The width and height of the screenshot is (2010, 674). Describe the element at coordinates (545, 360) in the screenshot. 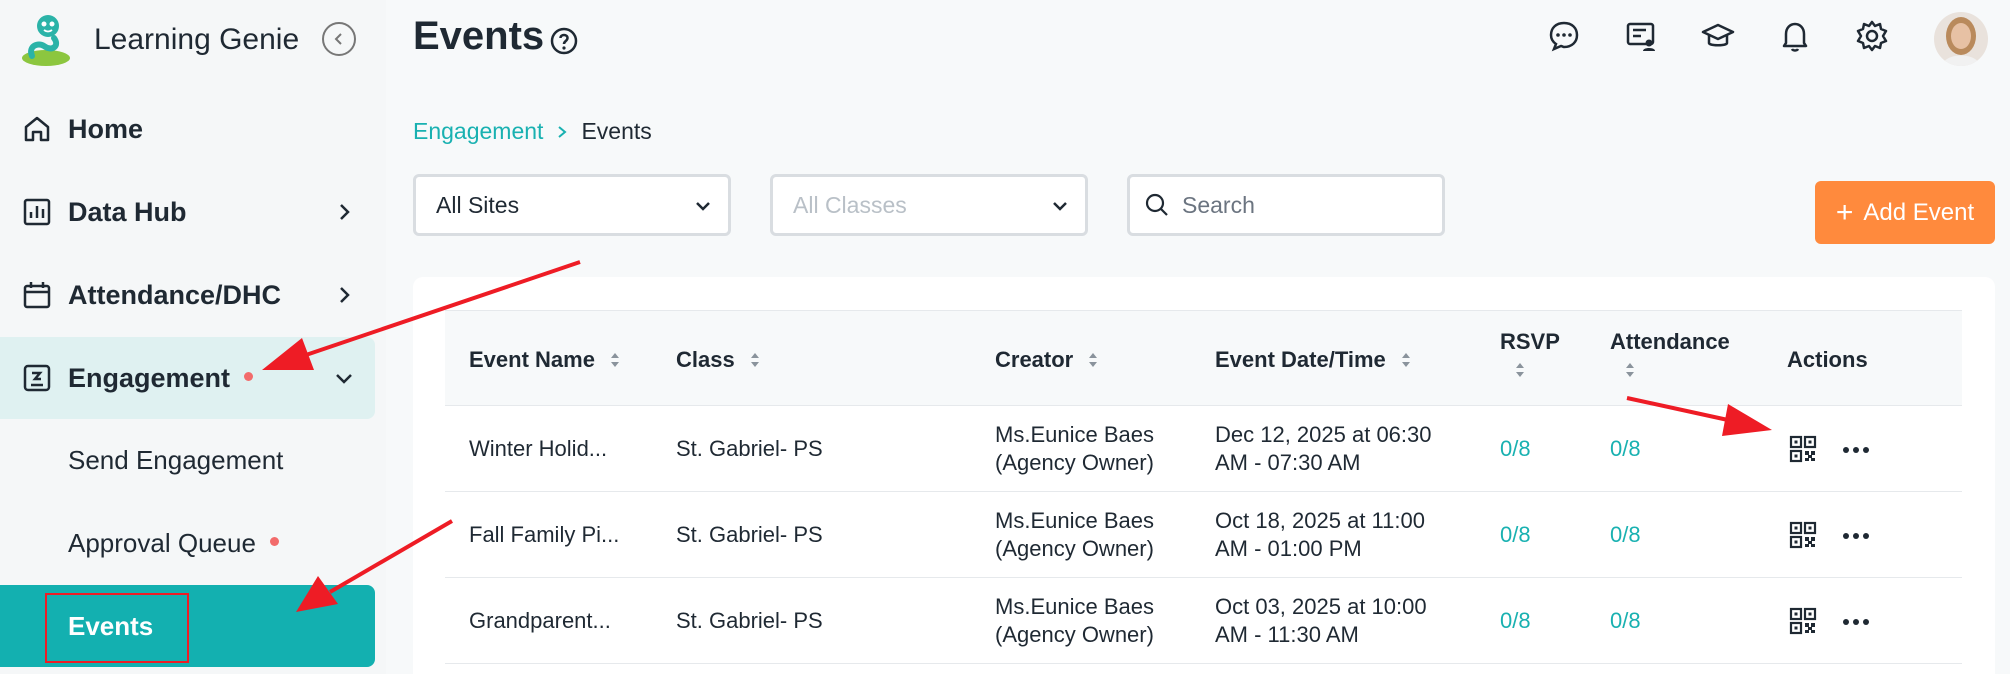

I see `column-header-event-name: Event Name` at that location.